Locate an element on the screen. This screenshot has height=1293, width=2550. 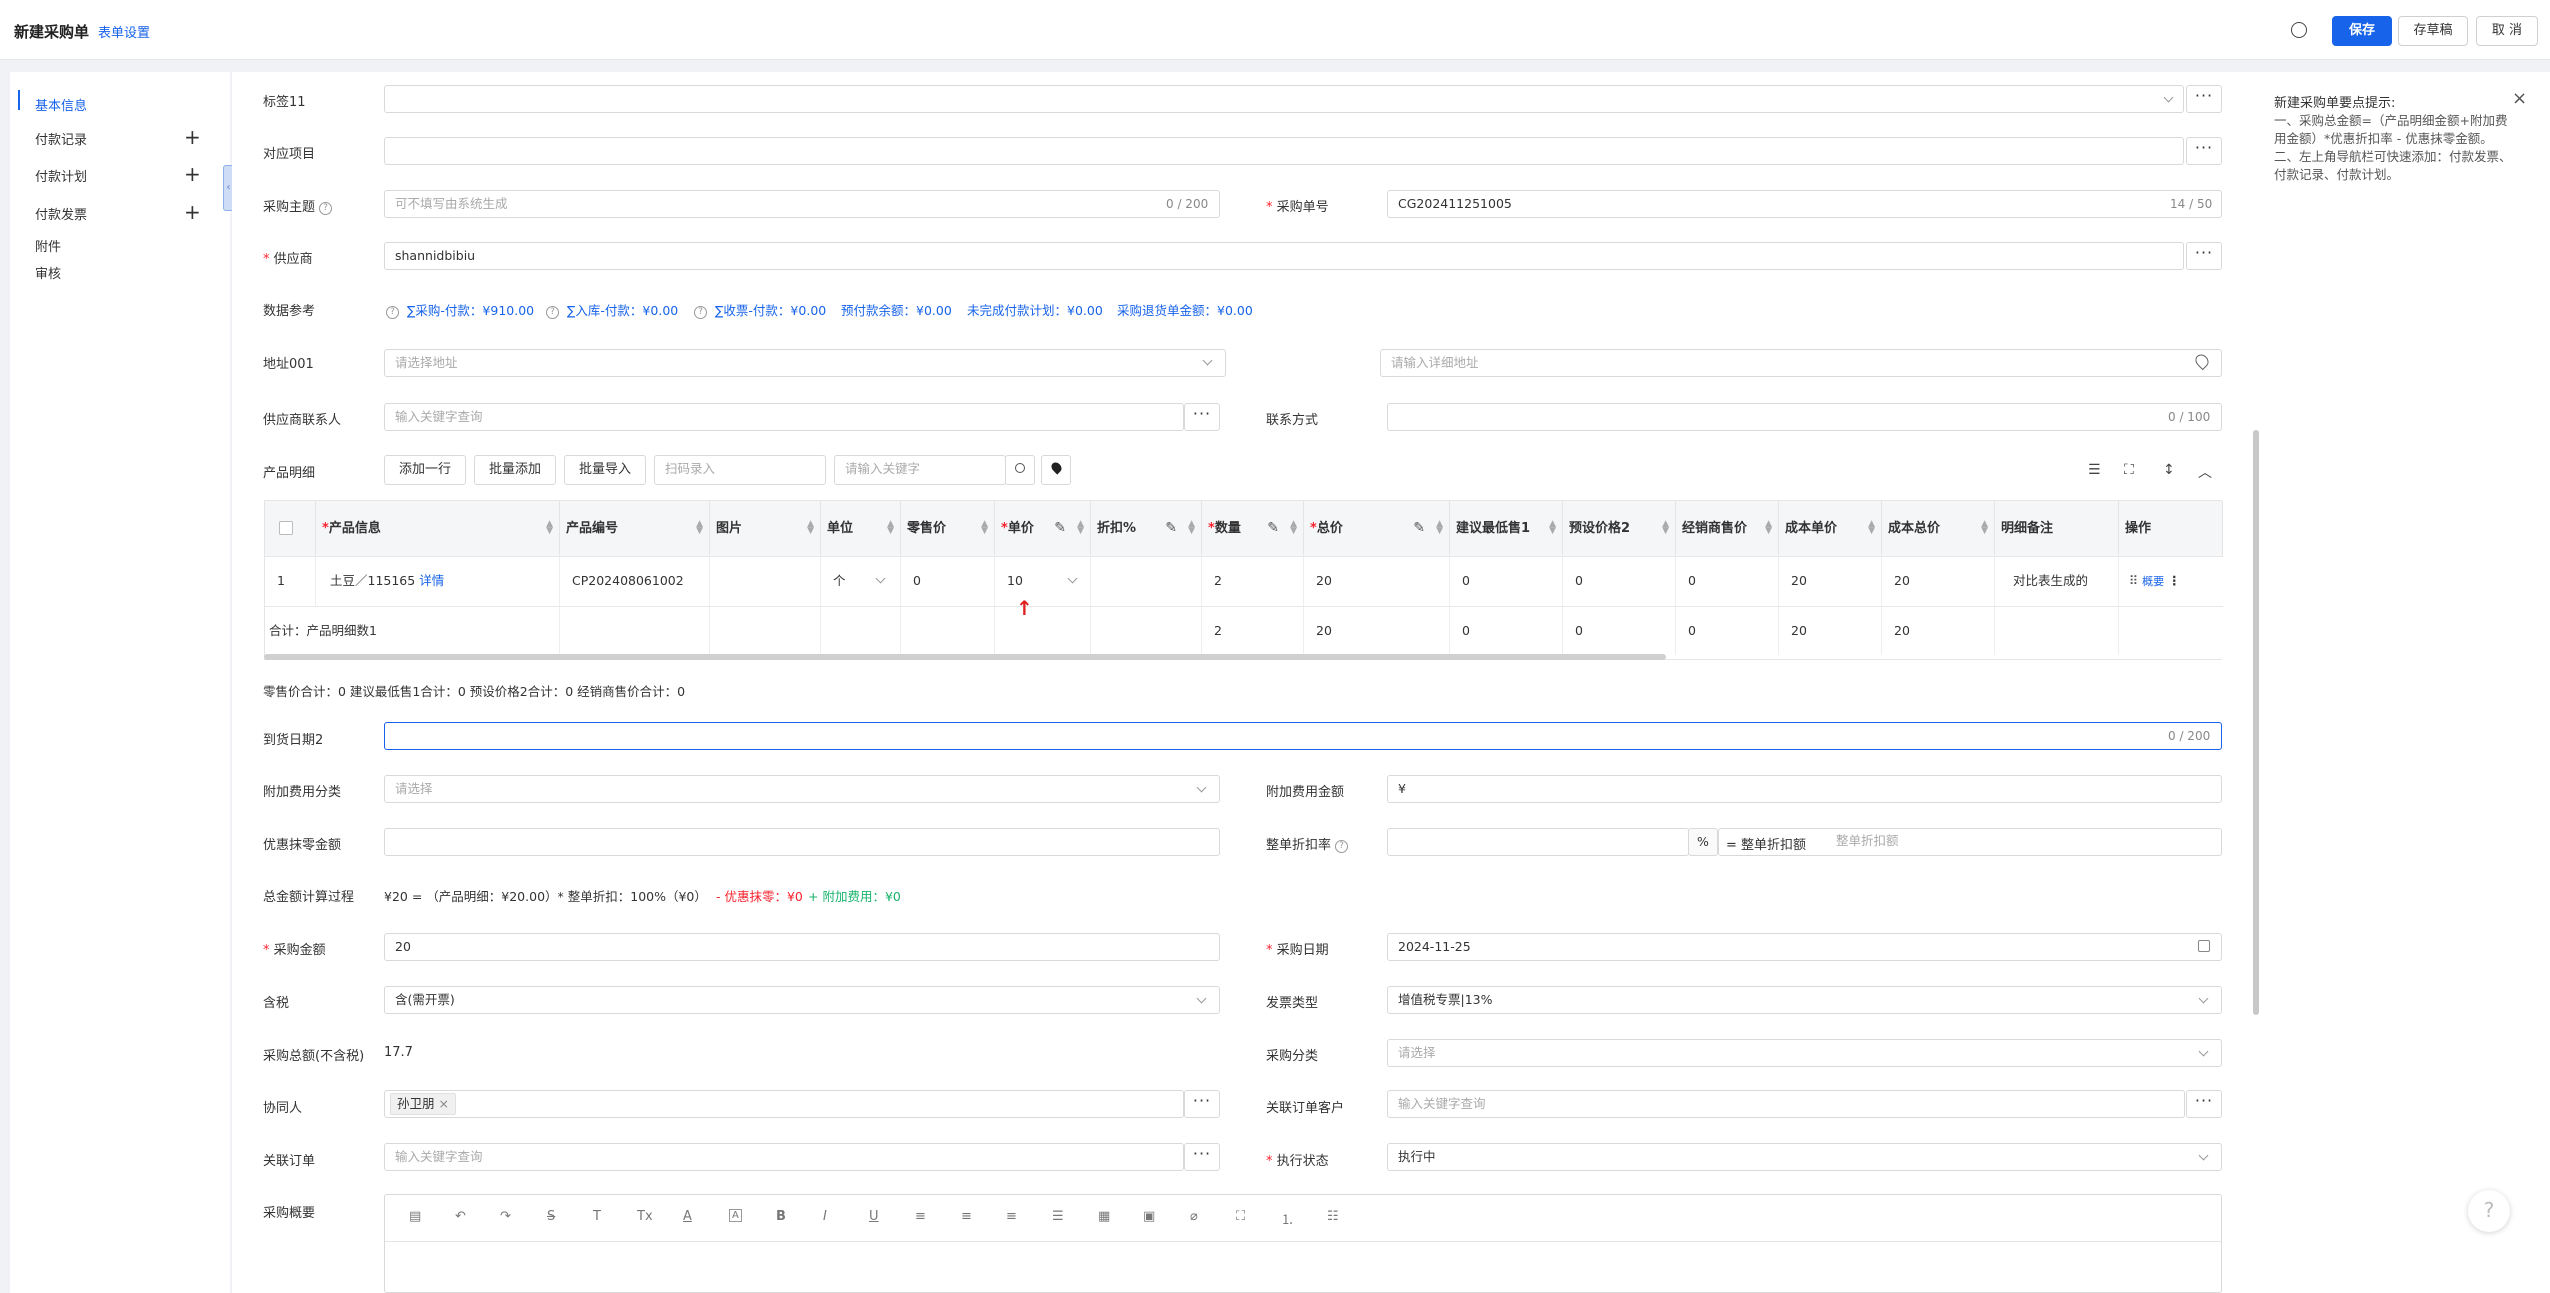
supplier-contact-more-button: ··· is located at coordinates (1202, 417).